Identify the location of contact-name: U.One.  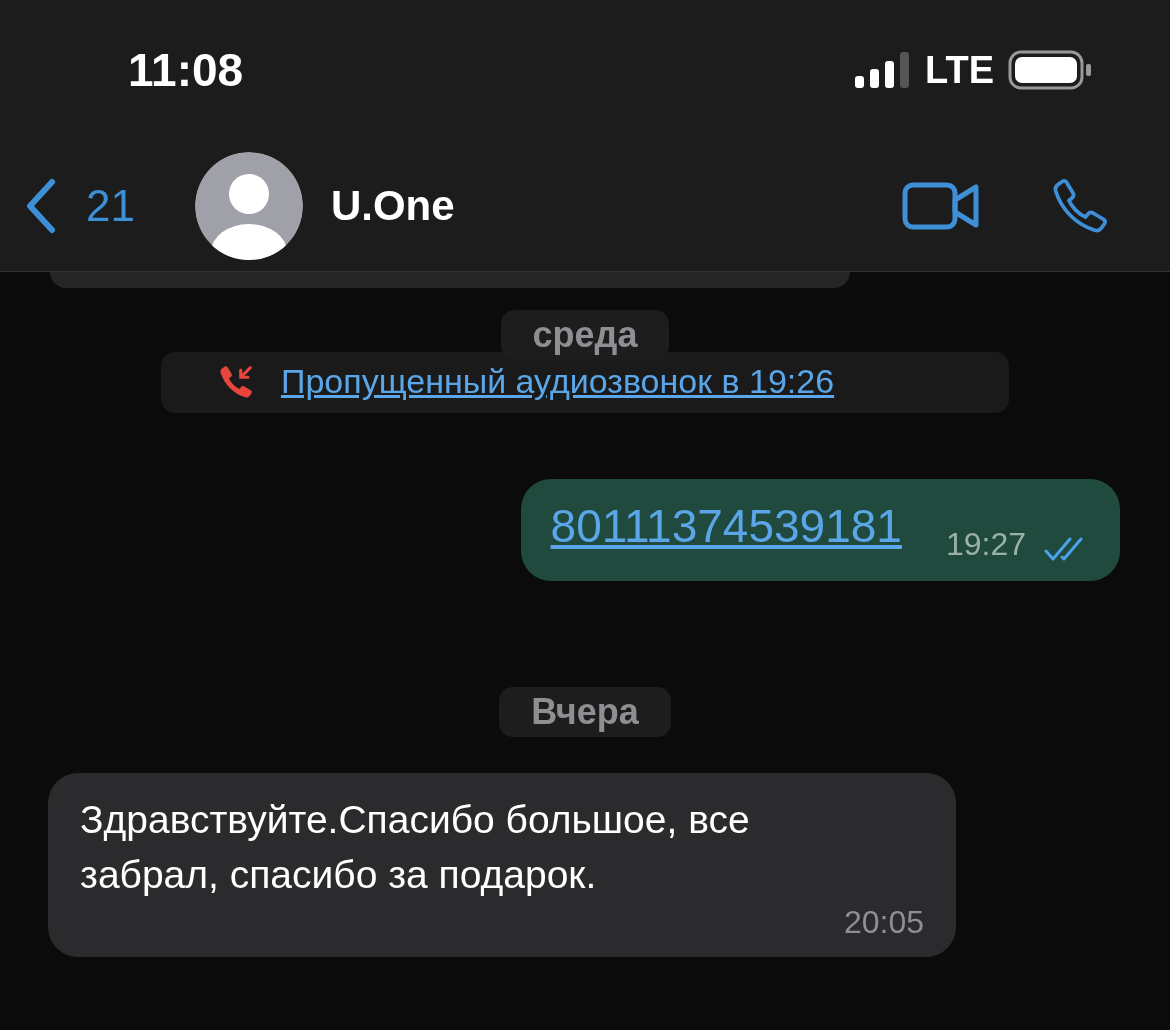
(392, 205).